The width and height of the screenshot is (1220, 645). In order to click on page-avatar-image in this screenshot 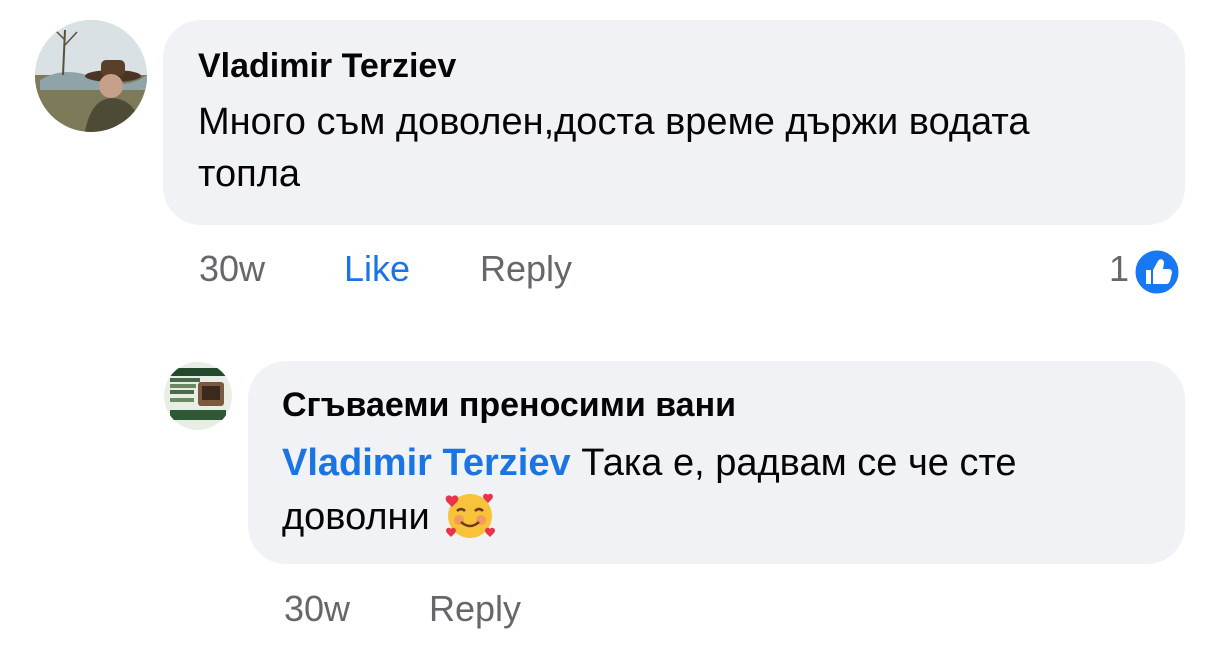, I will do `click(198, 396)`.